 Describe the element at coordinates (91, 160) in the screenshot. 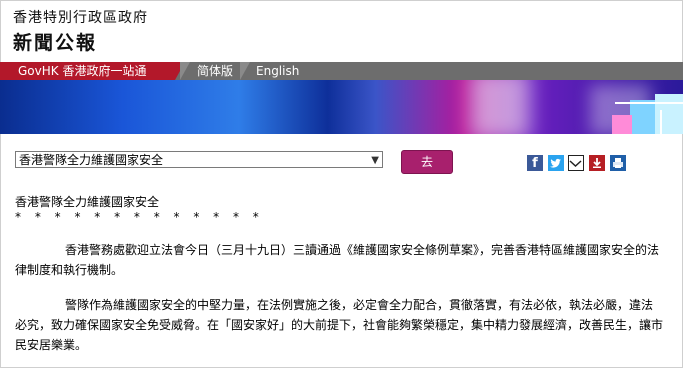

I see `dropdown-selected-value: 香港警隊全力維護國家安全` at that location.